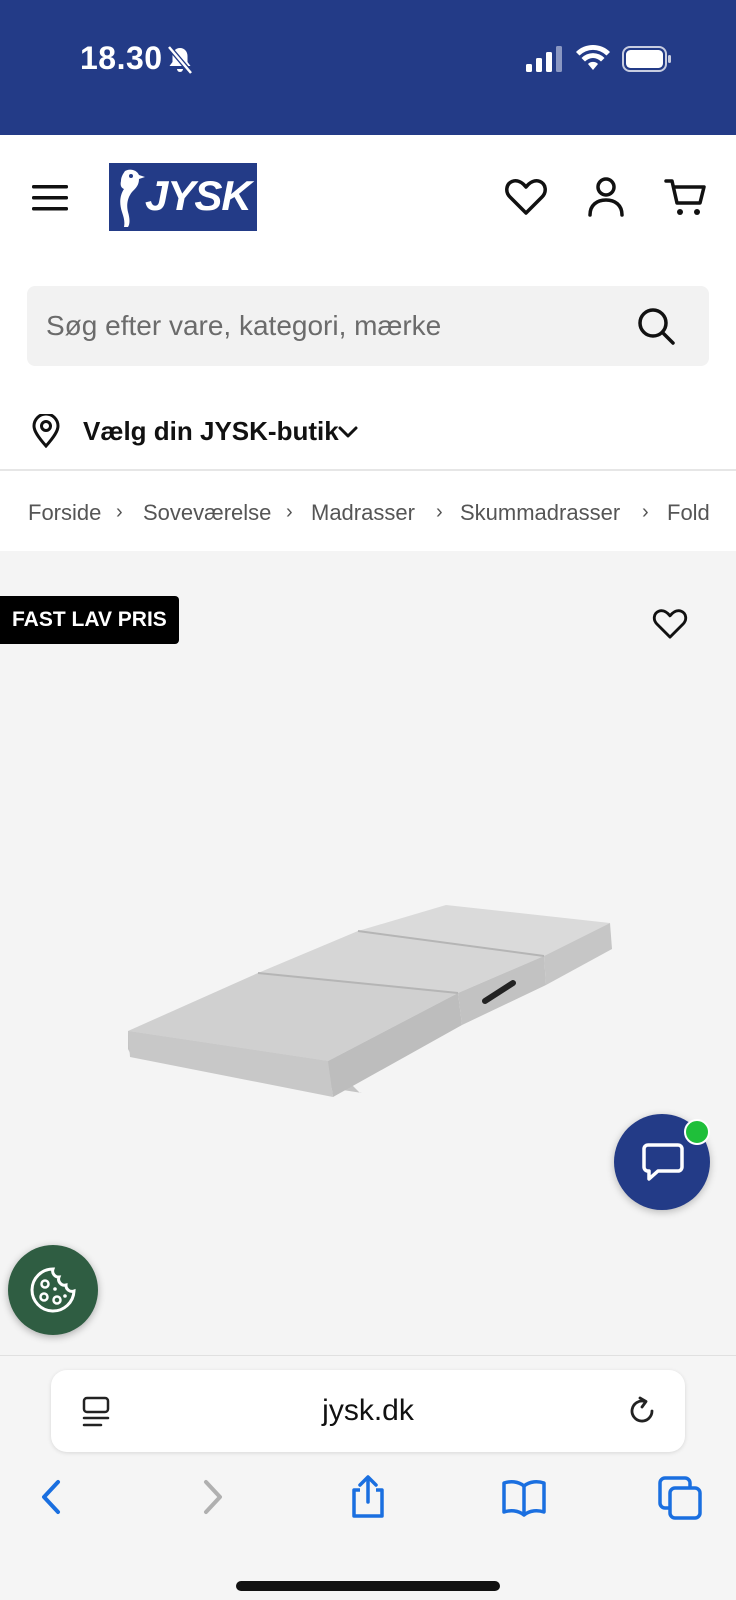 The image size is (736, 1600). What do you see at coordinates (688, 513) in the screenshot?
I see `breadcrumb-item-fold: Fold` at bounding box center [688, 513].